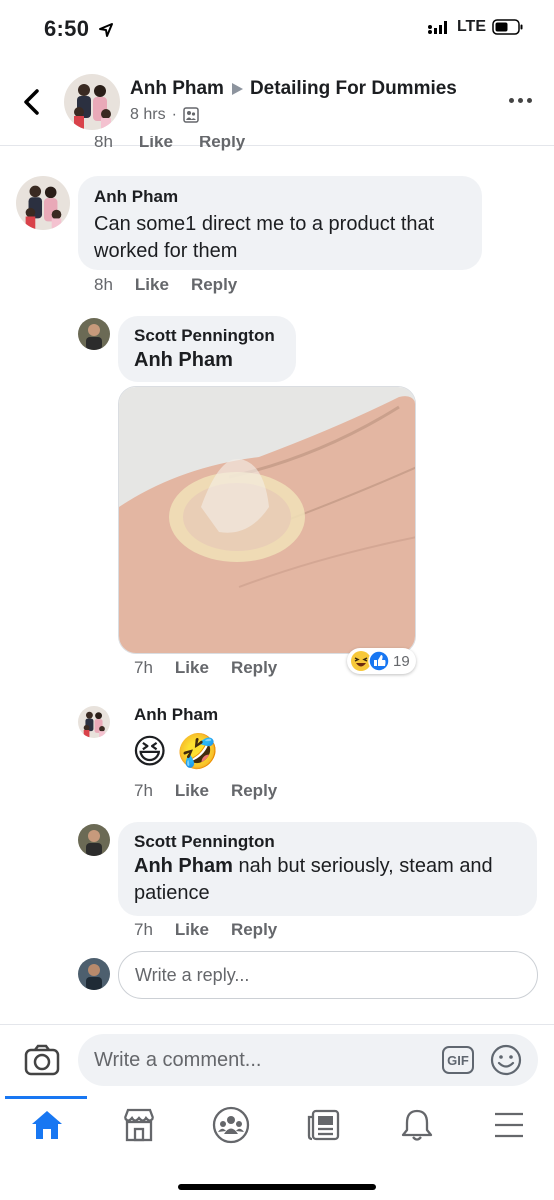 The height and width of the screenshot is (1200, 554). What do you see at coordinates (79, 29) in the screenshot?
I see `status-time: 6:50` at bounding box center [79, 29].